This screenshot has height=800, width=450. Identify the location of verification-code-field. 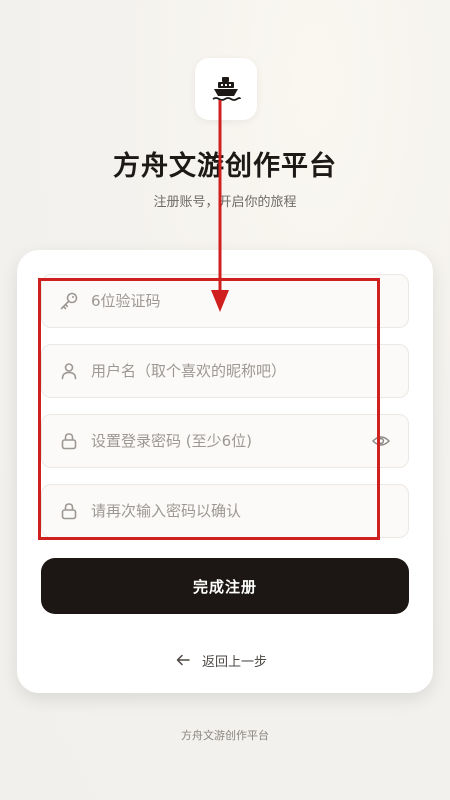
(225, 301).